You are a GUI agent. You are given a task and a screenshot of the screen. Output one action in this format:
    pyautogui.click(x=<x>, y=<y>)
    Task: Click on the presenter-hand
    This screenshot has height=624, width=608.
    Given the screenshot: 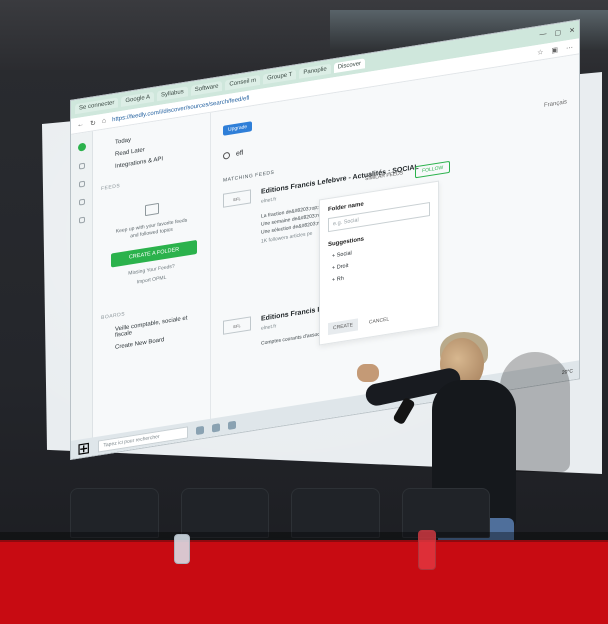 What is the action you would take?
    pyautogui.click(x=368, y=373)
    